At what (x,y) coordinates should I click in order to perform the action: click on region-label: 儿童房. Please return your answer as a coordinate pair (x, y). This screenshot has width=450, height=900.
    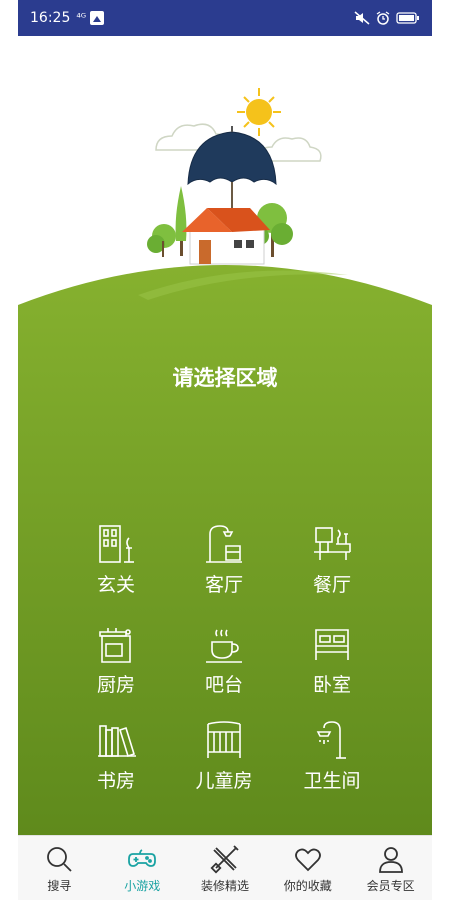
    Looking at the image, I should click on (224, 781).